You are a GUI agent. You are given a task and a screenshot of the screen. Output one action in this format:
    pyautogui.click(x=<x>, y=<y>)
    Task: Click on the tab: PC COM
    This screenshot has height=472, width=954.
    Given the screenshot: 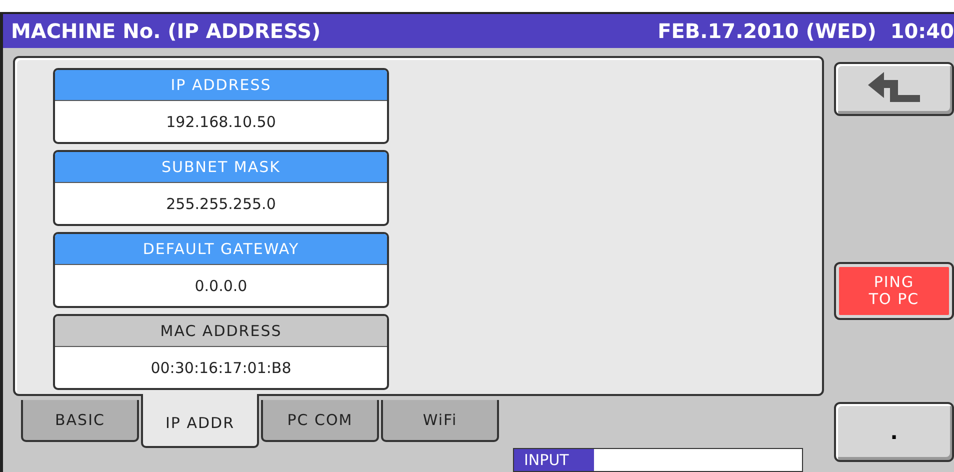 What is the action you would take?
    pyautogui.click(x=320, y=421)
    